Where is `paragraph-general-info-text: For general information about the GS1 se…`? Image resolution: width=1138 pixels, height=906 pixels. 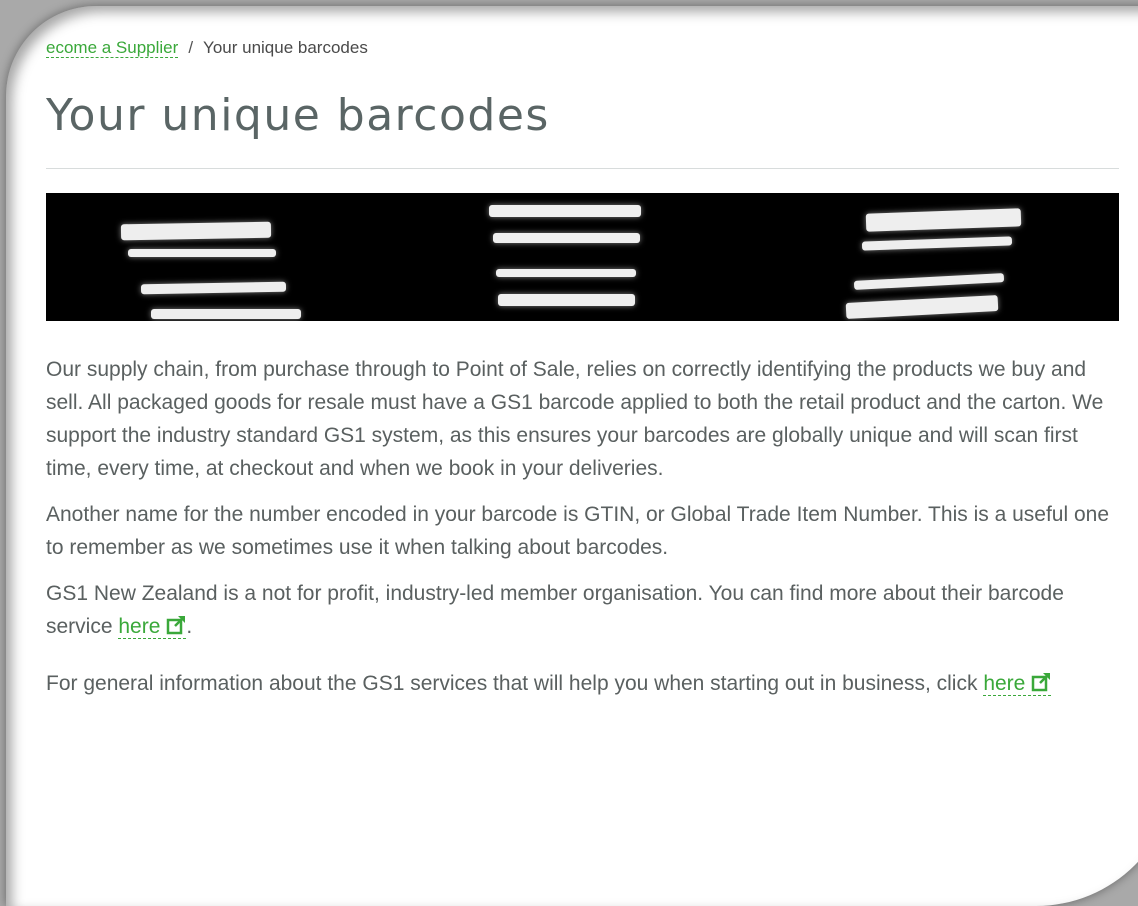 paragraph-general-info-text: For general information about the GS1 se… is located at coordinates (515, 683).